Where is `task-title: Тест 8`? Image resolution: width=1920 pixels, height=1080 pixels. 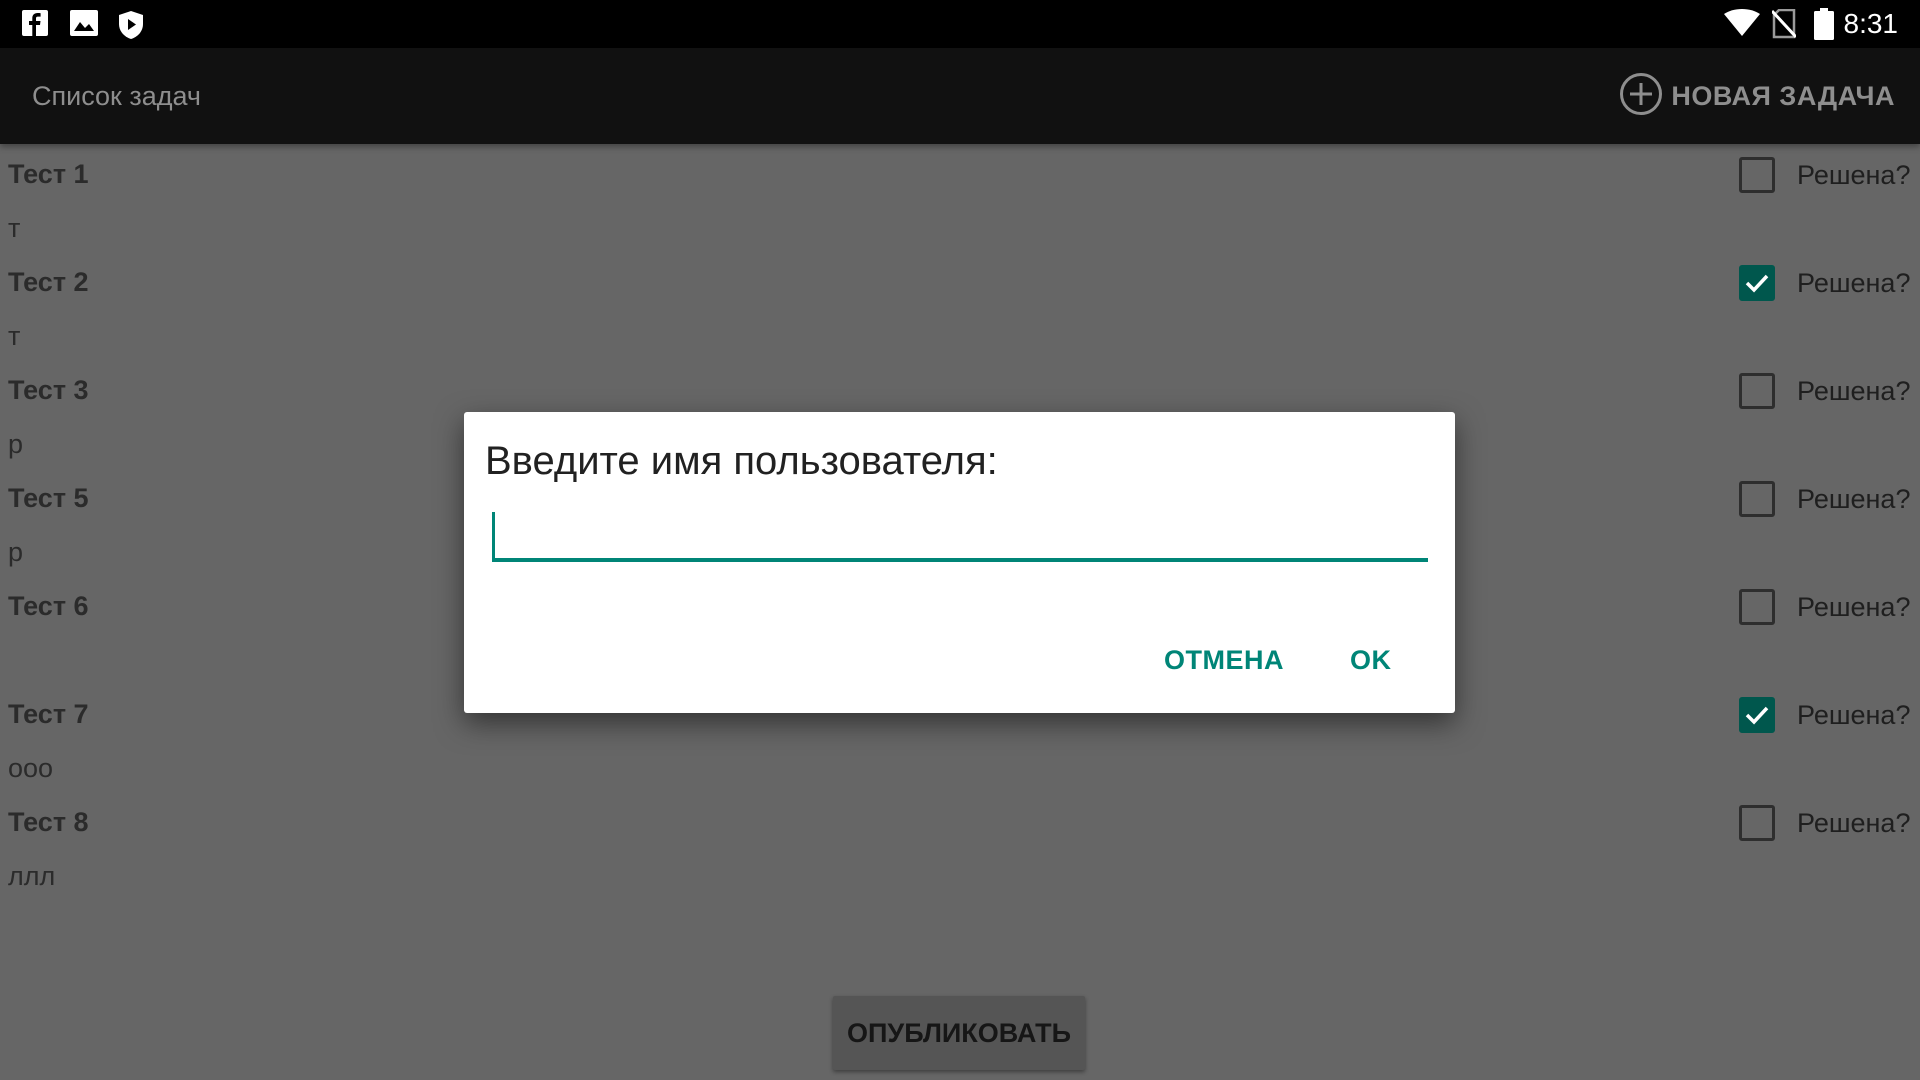 task-title: Тест 8 is located at coordinates (48, 822).